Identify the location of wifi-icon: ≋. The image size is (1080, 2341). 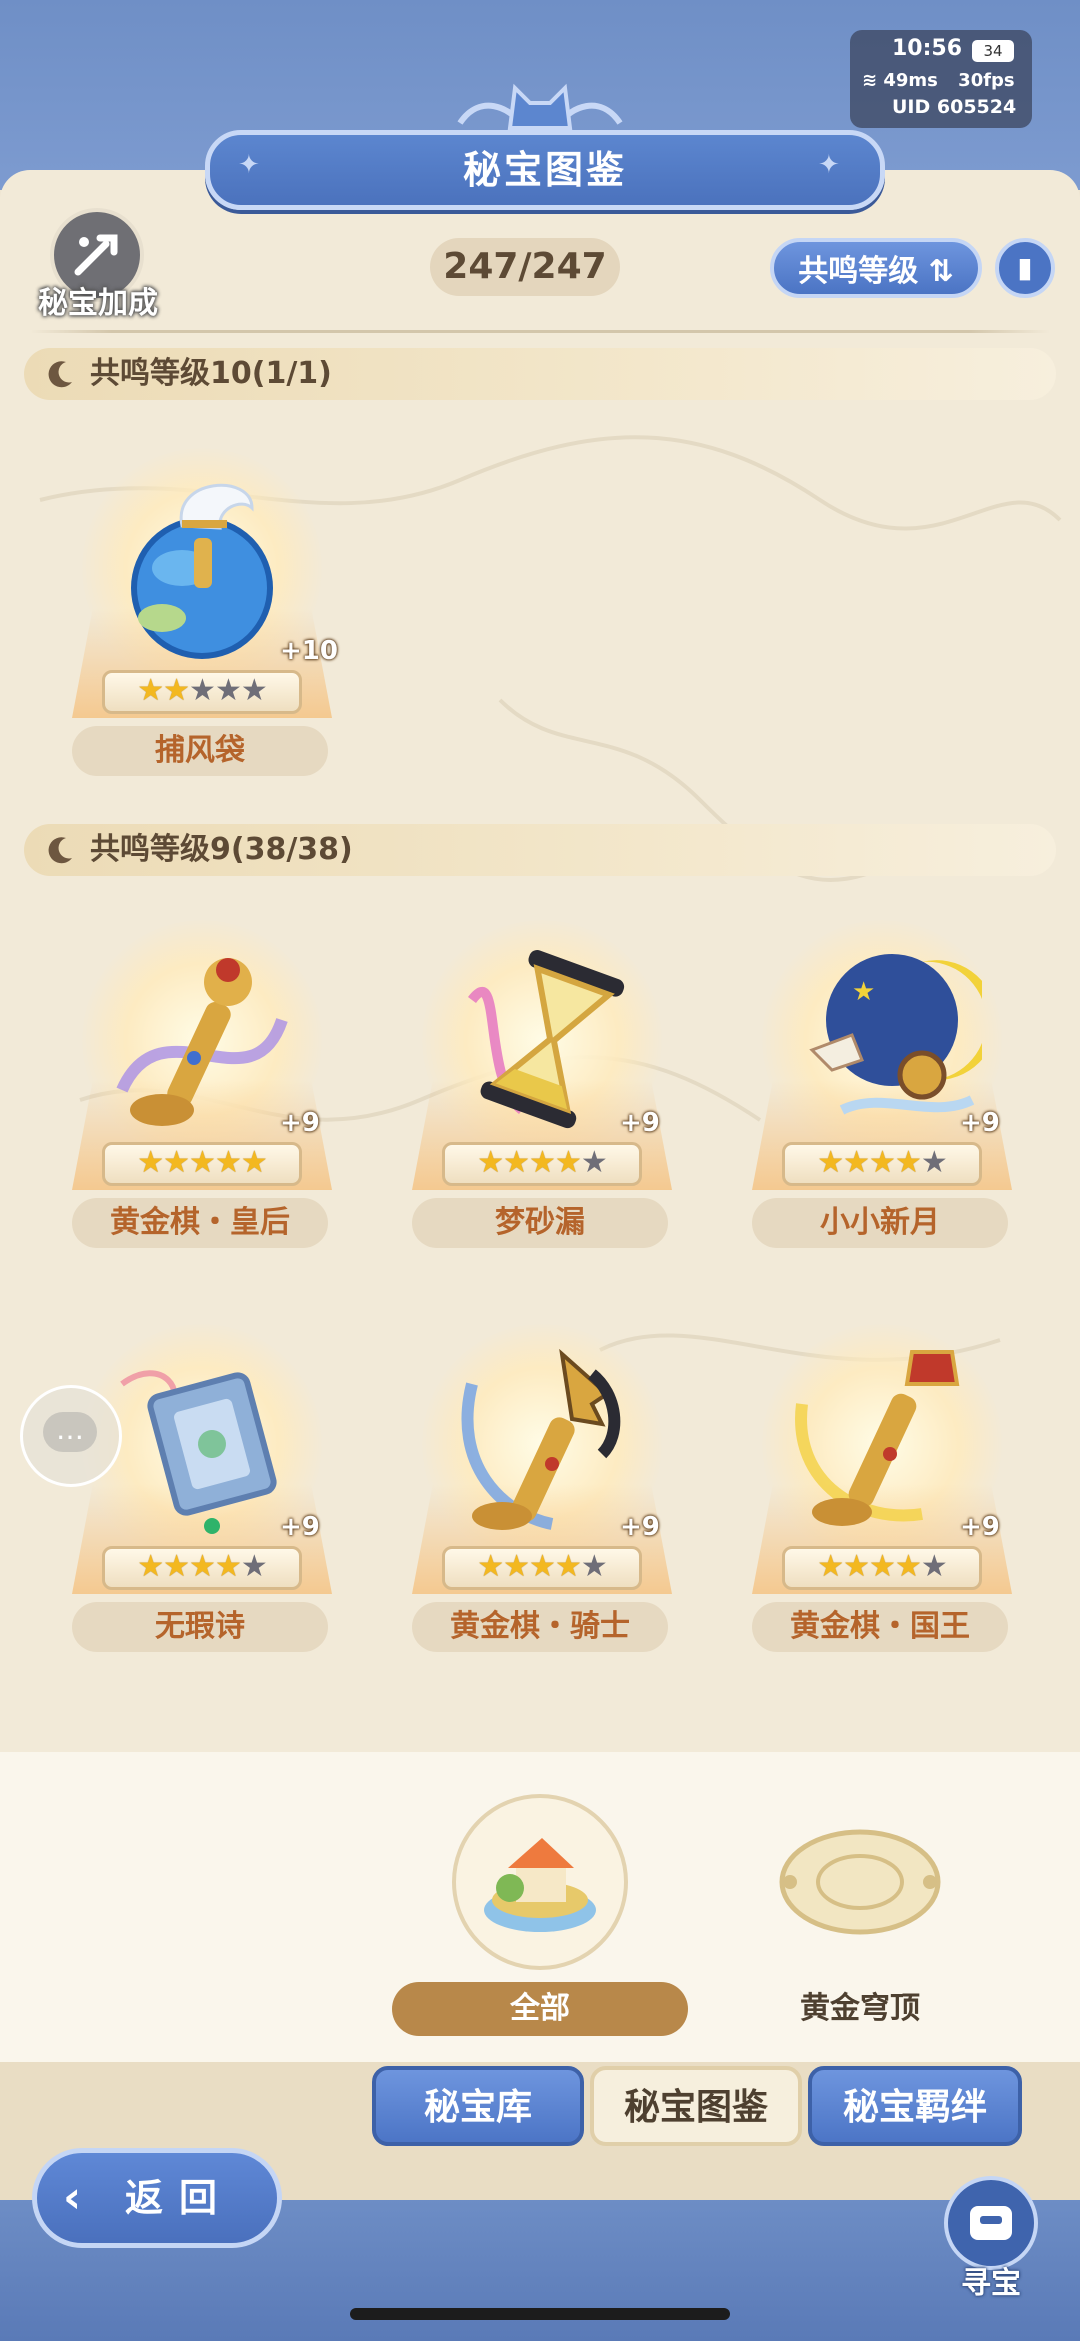
(873, 80).